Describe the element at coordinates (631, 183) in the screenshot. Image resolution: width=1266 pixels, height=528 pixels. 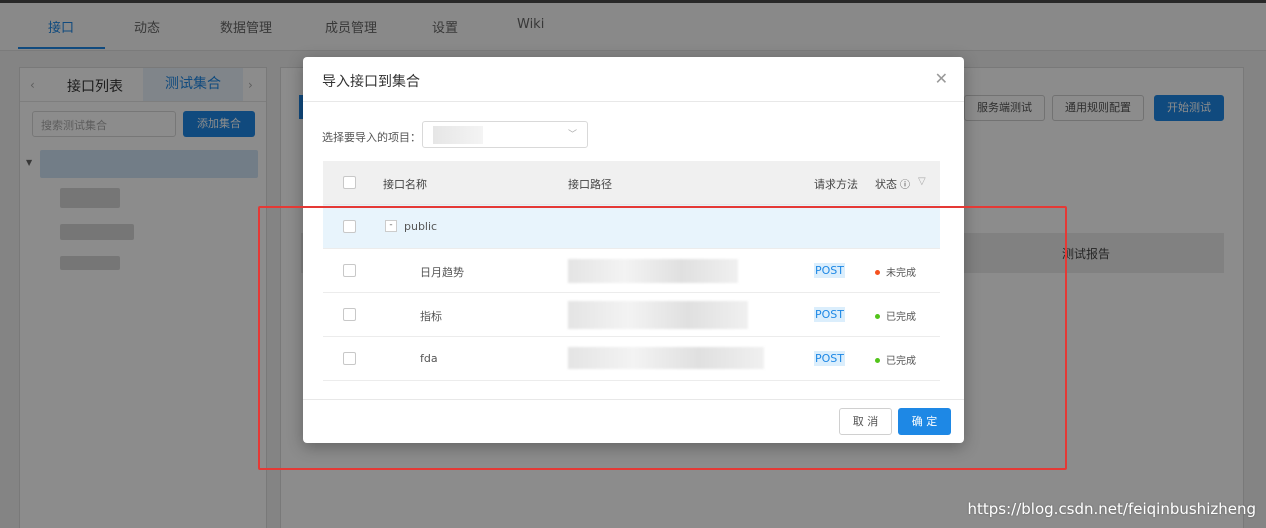
I see `table-header: 接口名称 接口路径 请求方法 状态 ⓘ ▽` at that location.